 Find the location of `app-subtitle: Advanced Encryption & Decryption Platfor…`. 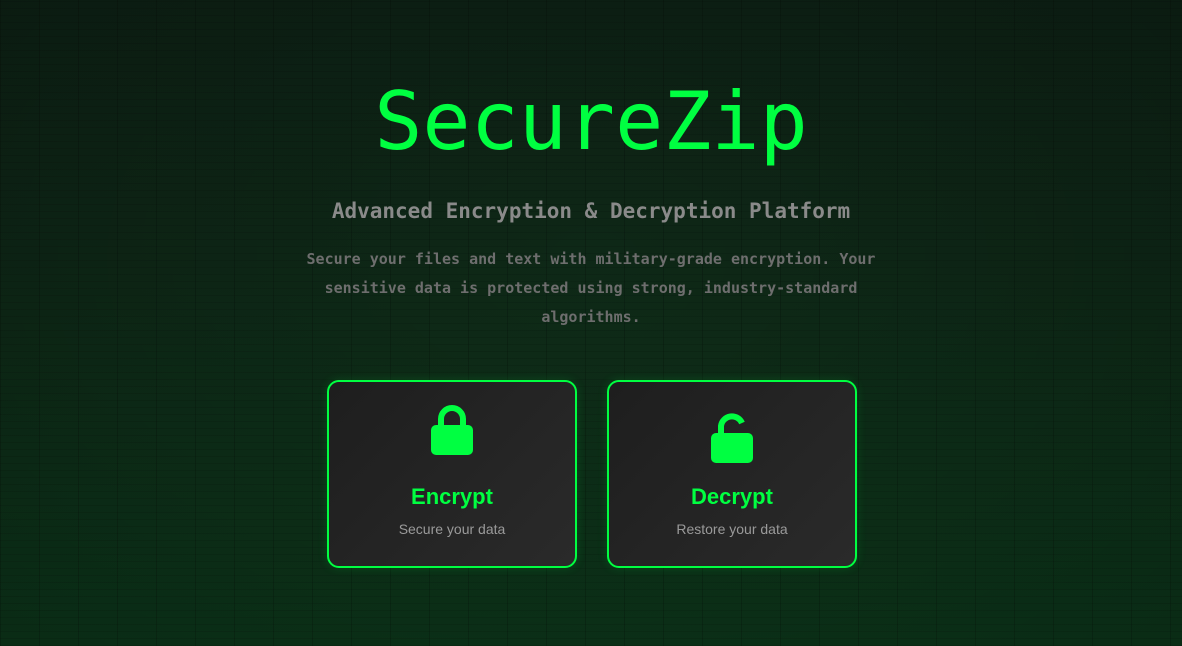

app-subtitle: Advanced Encryption & Decryption Platfor… is located at coordinates (591, 211).